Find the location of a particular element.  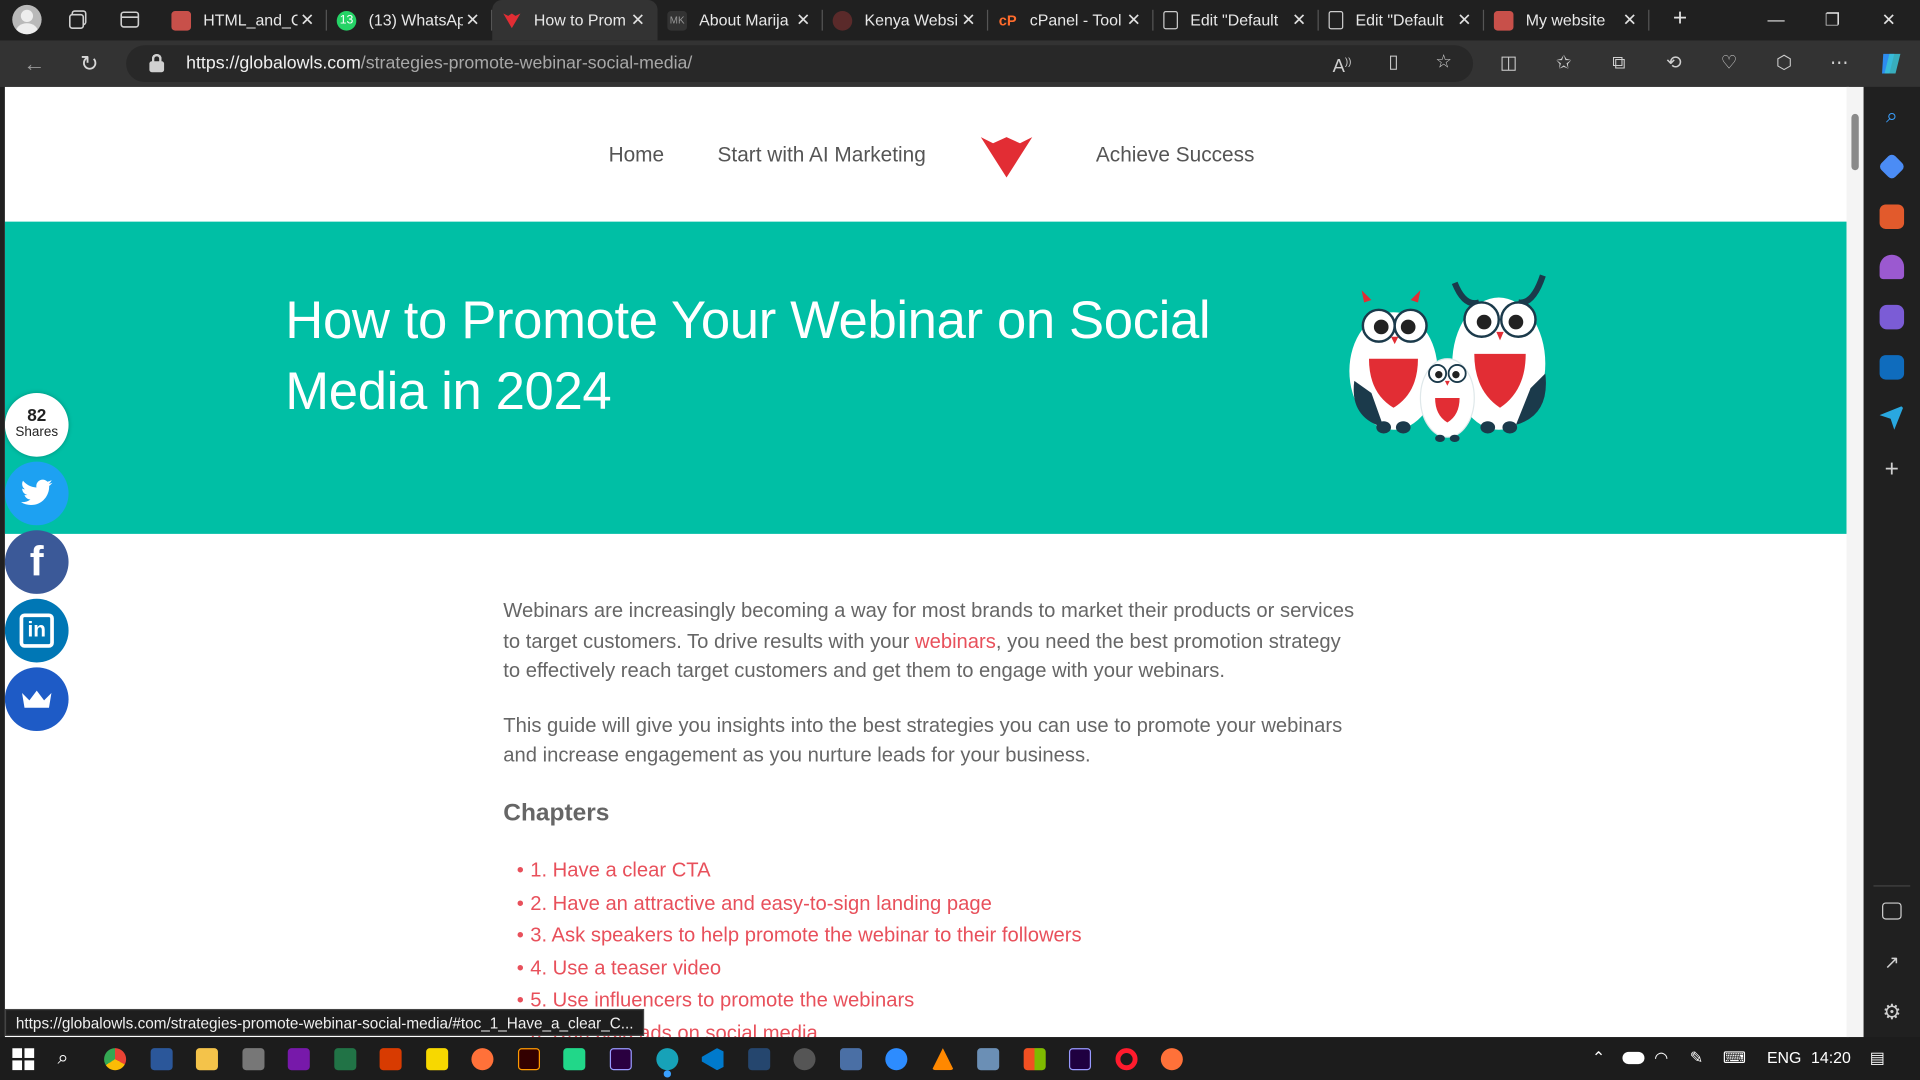

word-icon is located at coordinates (161, 1059).